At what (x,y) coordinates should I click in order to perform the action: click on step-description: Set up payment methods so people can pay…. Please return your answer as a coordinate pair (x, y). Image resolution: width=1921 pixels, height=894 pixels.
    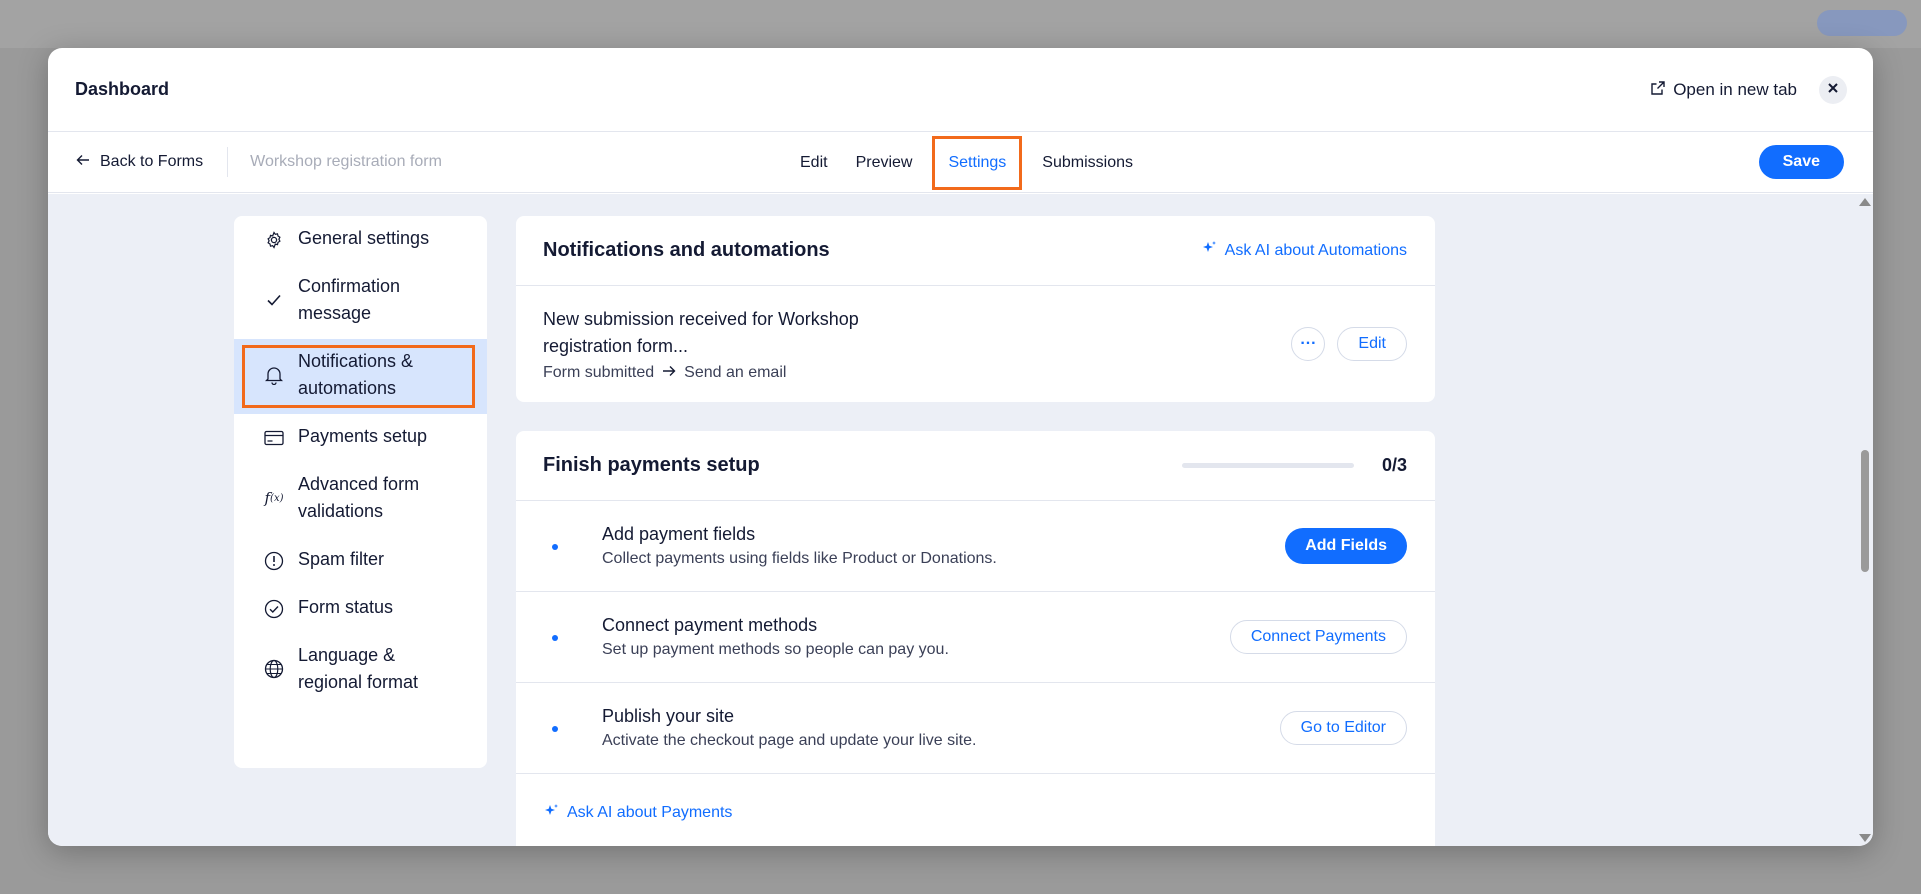
    Looking at the image, I should click on (775, 649).